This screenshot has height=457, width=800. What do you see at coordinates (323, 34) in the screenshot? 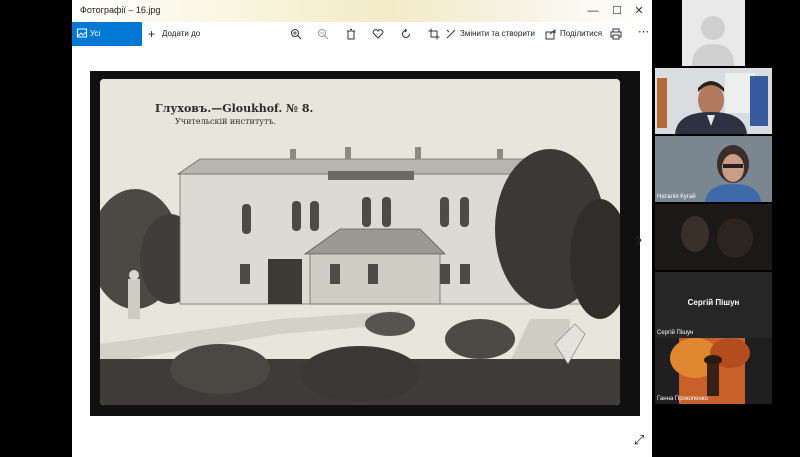
I see `zoom-out-icon` at bounding box center [323, 34].